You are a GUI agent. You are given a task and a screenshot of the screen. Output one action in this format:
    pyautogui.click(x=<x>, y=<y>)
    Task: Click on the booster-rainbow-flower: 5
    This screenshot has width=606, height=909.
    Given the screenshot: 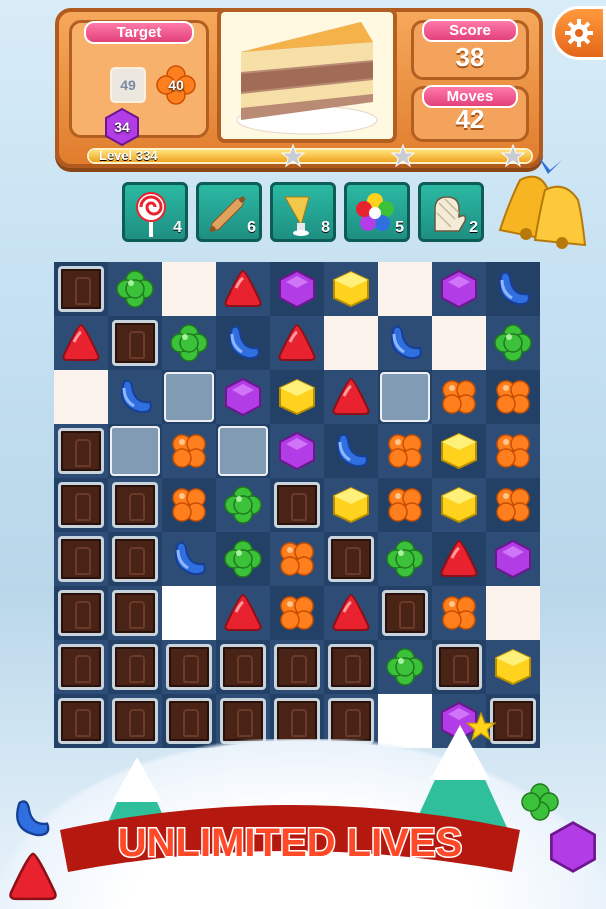 What is the action you would take?
    pyautogui.click(x=377, y=212)
    